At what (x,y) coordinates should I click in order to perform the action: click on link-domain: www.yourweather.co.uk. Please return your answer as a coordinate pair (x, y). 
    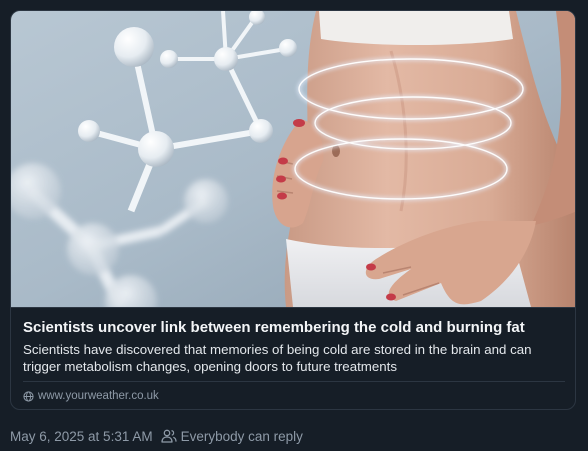
    Looking at the image, I should click on (91, 396).